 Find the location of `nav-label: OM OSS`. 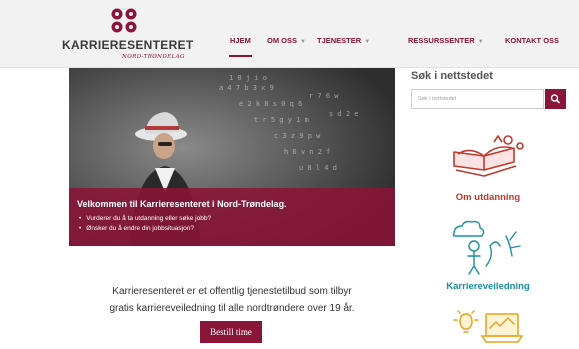

nav-label: OM OSS is located at coordinates (282, 40).